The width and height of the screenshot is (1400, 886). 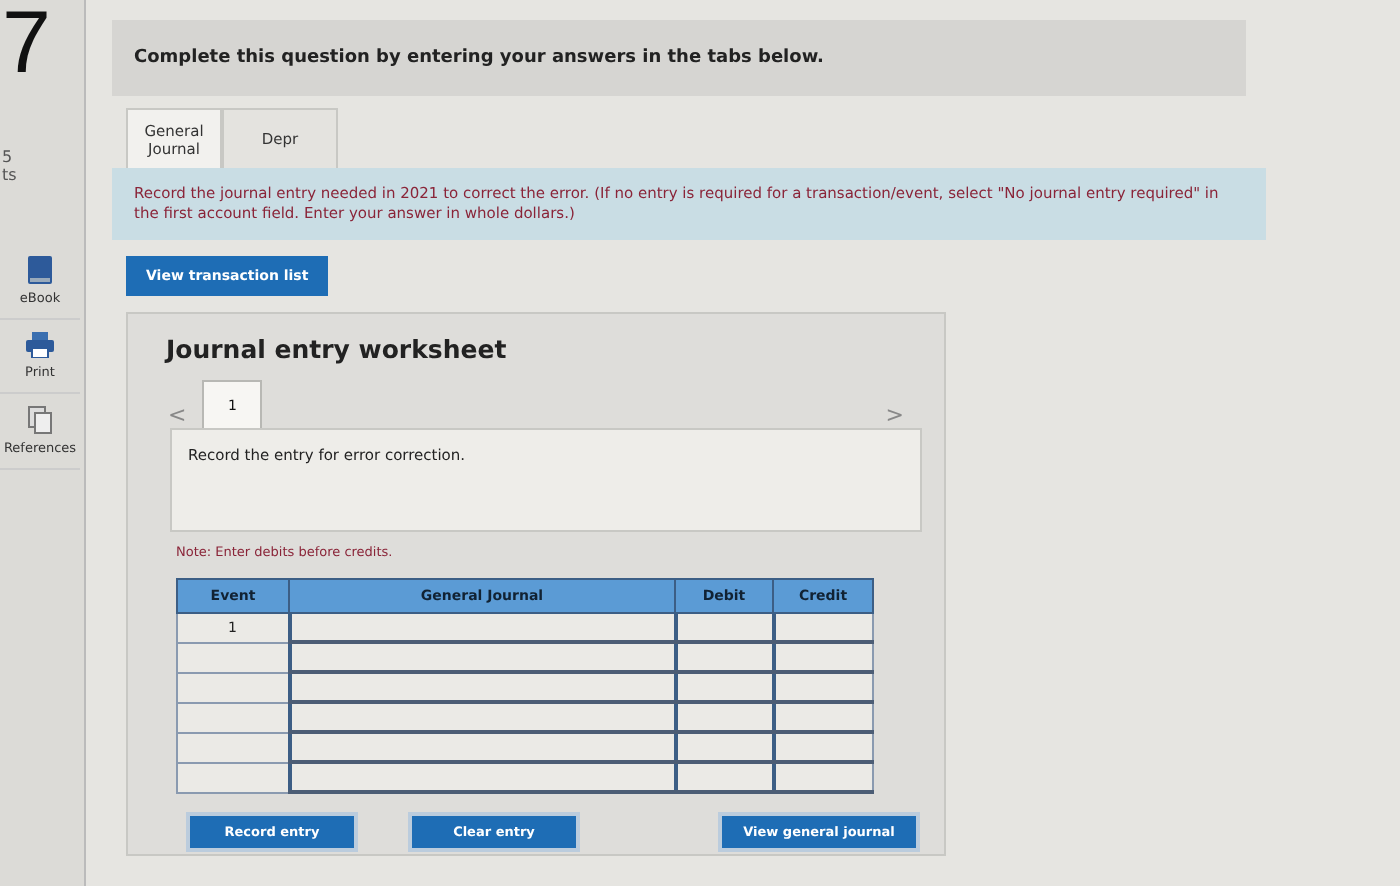 I want to click on question-number: 7, so click(x=26, y=44).